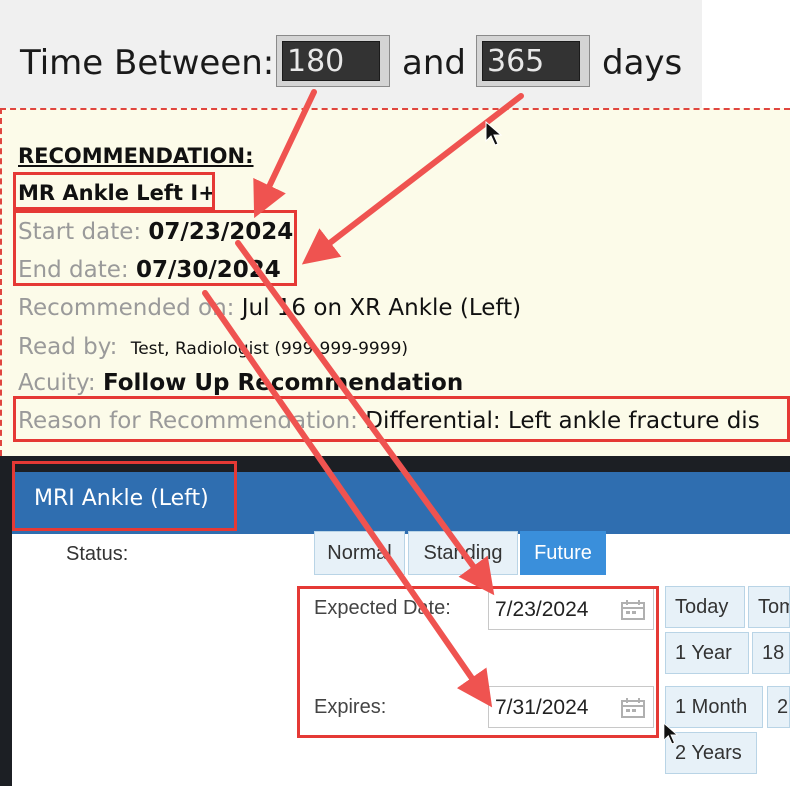 This screenshot has height=786, width=790. What do you see at coordinates (283, 383) in the screenshot?
I see `acuity-value: Follow Up Recommendation` at bounding box center [283, 383].